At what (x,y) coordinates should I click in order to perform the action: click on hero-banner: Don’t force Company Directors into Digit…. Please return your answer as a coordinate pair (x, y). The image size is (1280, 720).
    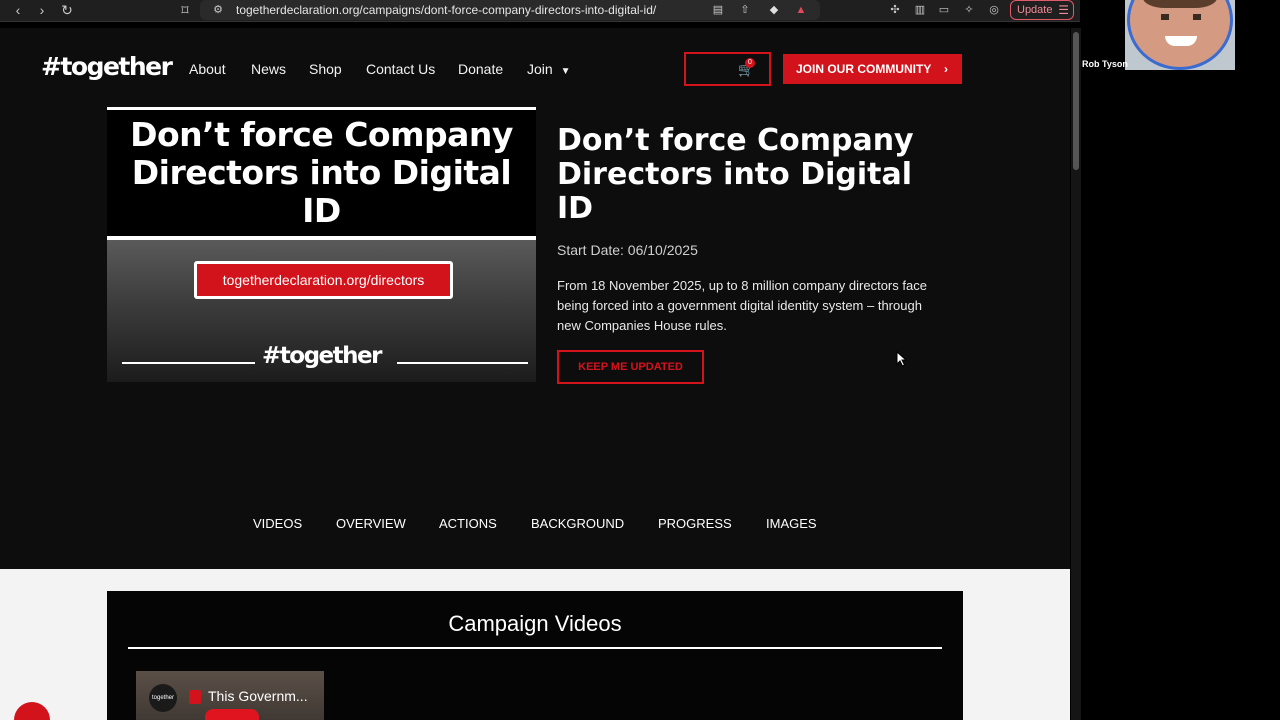
    Looking at the image, I should click on (321, 173).